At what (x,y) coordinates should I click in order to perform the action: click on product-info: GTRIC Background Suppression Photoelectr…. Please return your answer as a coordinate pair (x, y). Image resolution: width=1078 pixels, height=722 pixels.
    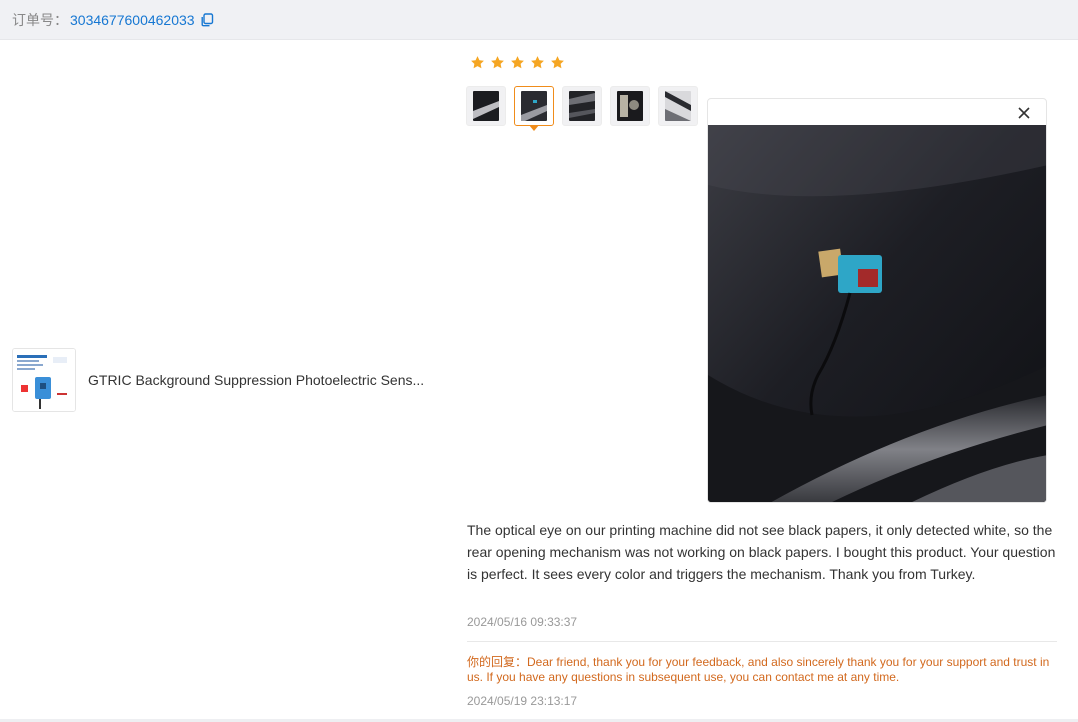
    Looking at the image, I should click on (222, 380).